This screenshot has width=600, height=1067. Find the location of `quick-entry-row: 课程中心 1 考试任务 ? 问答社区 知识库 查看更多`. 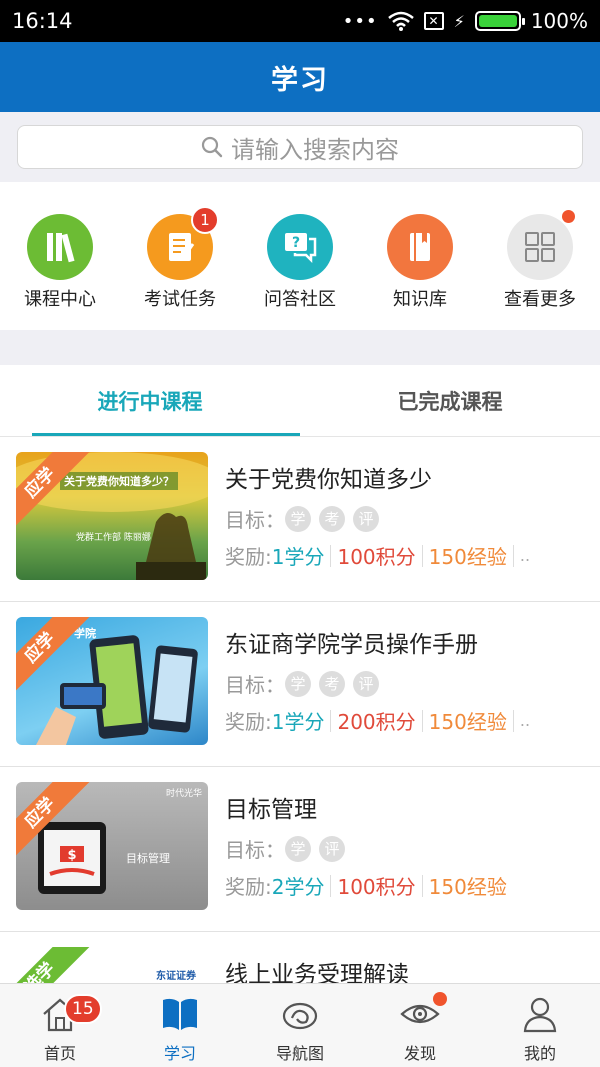

quick-entry-row: 课程中心 1 考试任务 ? 问答社区 知识库 查看更多 is located at coordinates (300, 256).